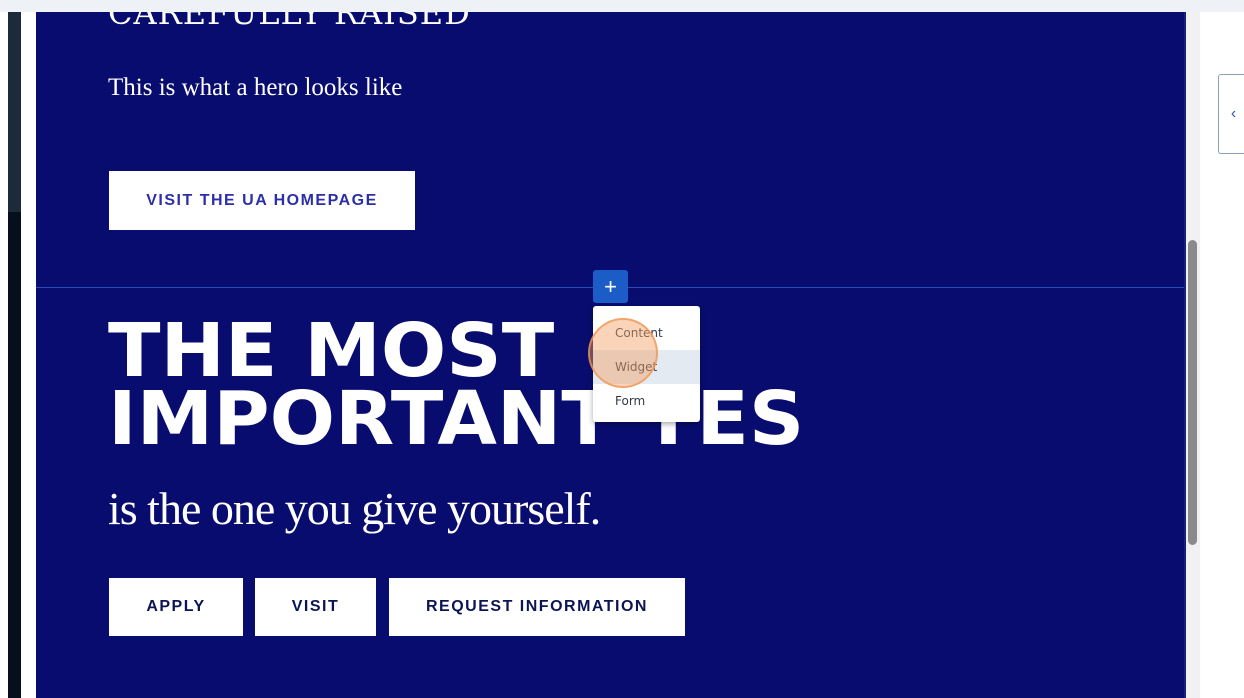 This screenshot has width=1244, height=698. What do you see at coordinates (646, 367) in the screenshot?
I see `menu-item-widget: Widget` at bounding box center [646, 367].